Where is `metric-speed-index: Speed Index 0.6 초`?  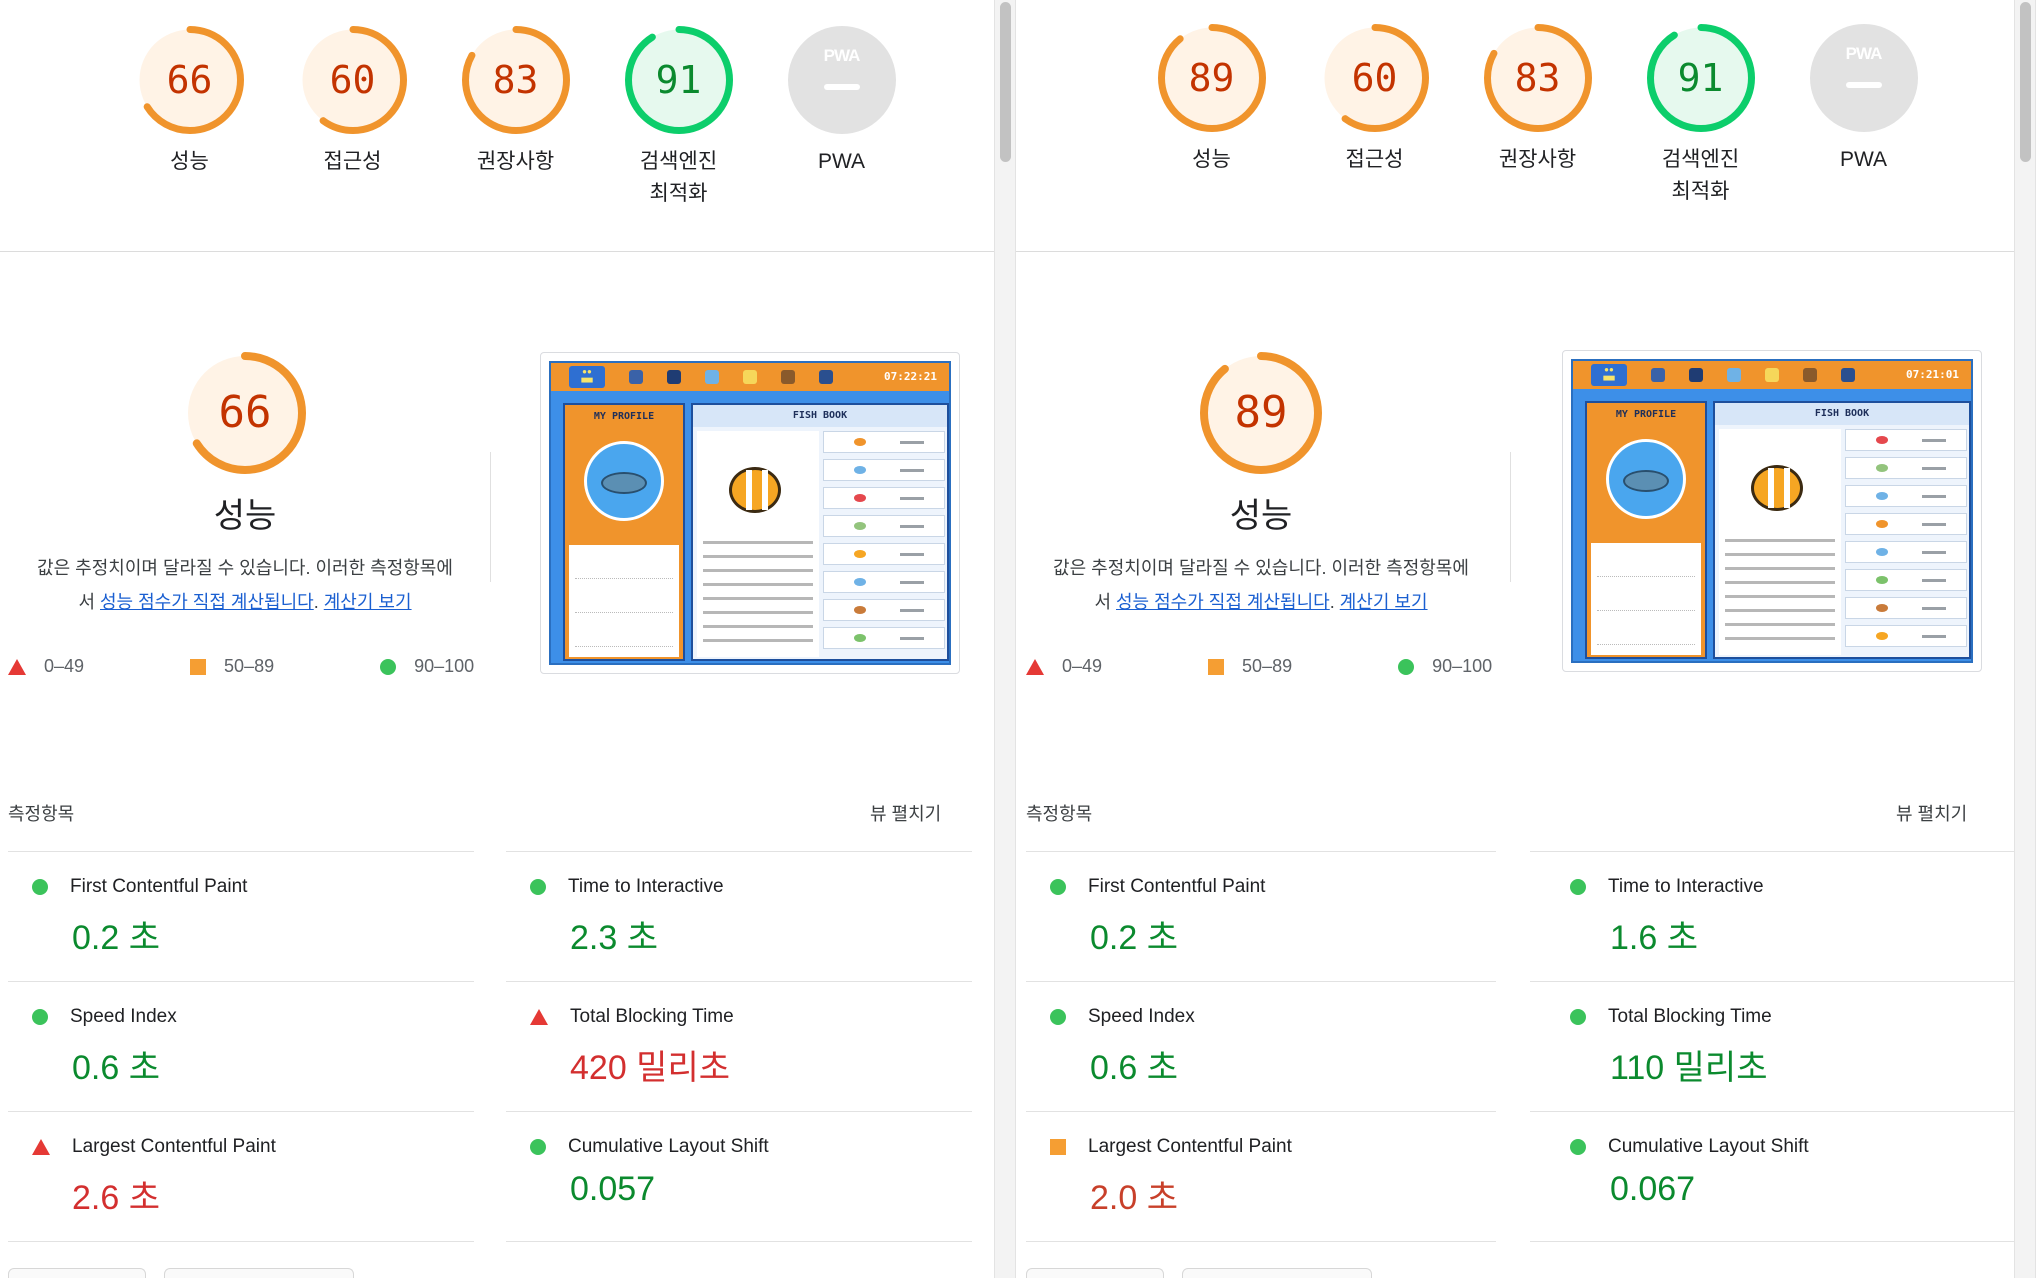
metric-speed-index: Speed Index 0.6 초 is located at coordinates (1261, 1047).